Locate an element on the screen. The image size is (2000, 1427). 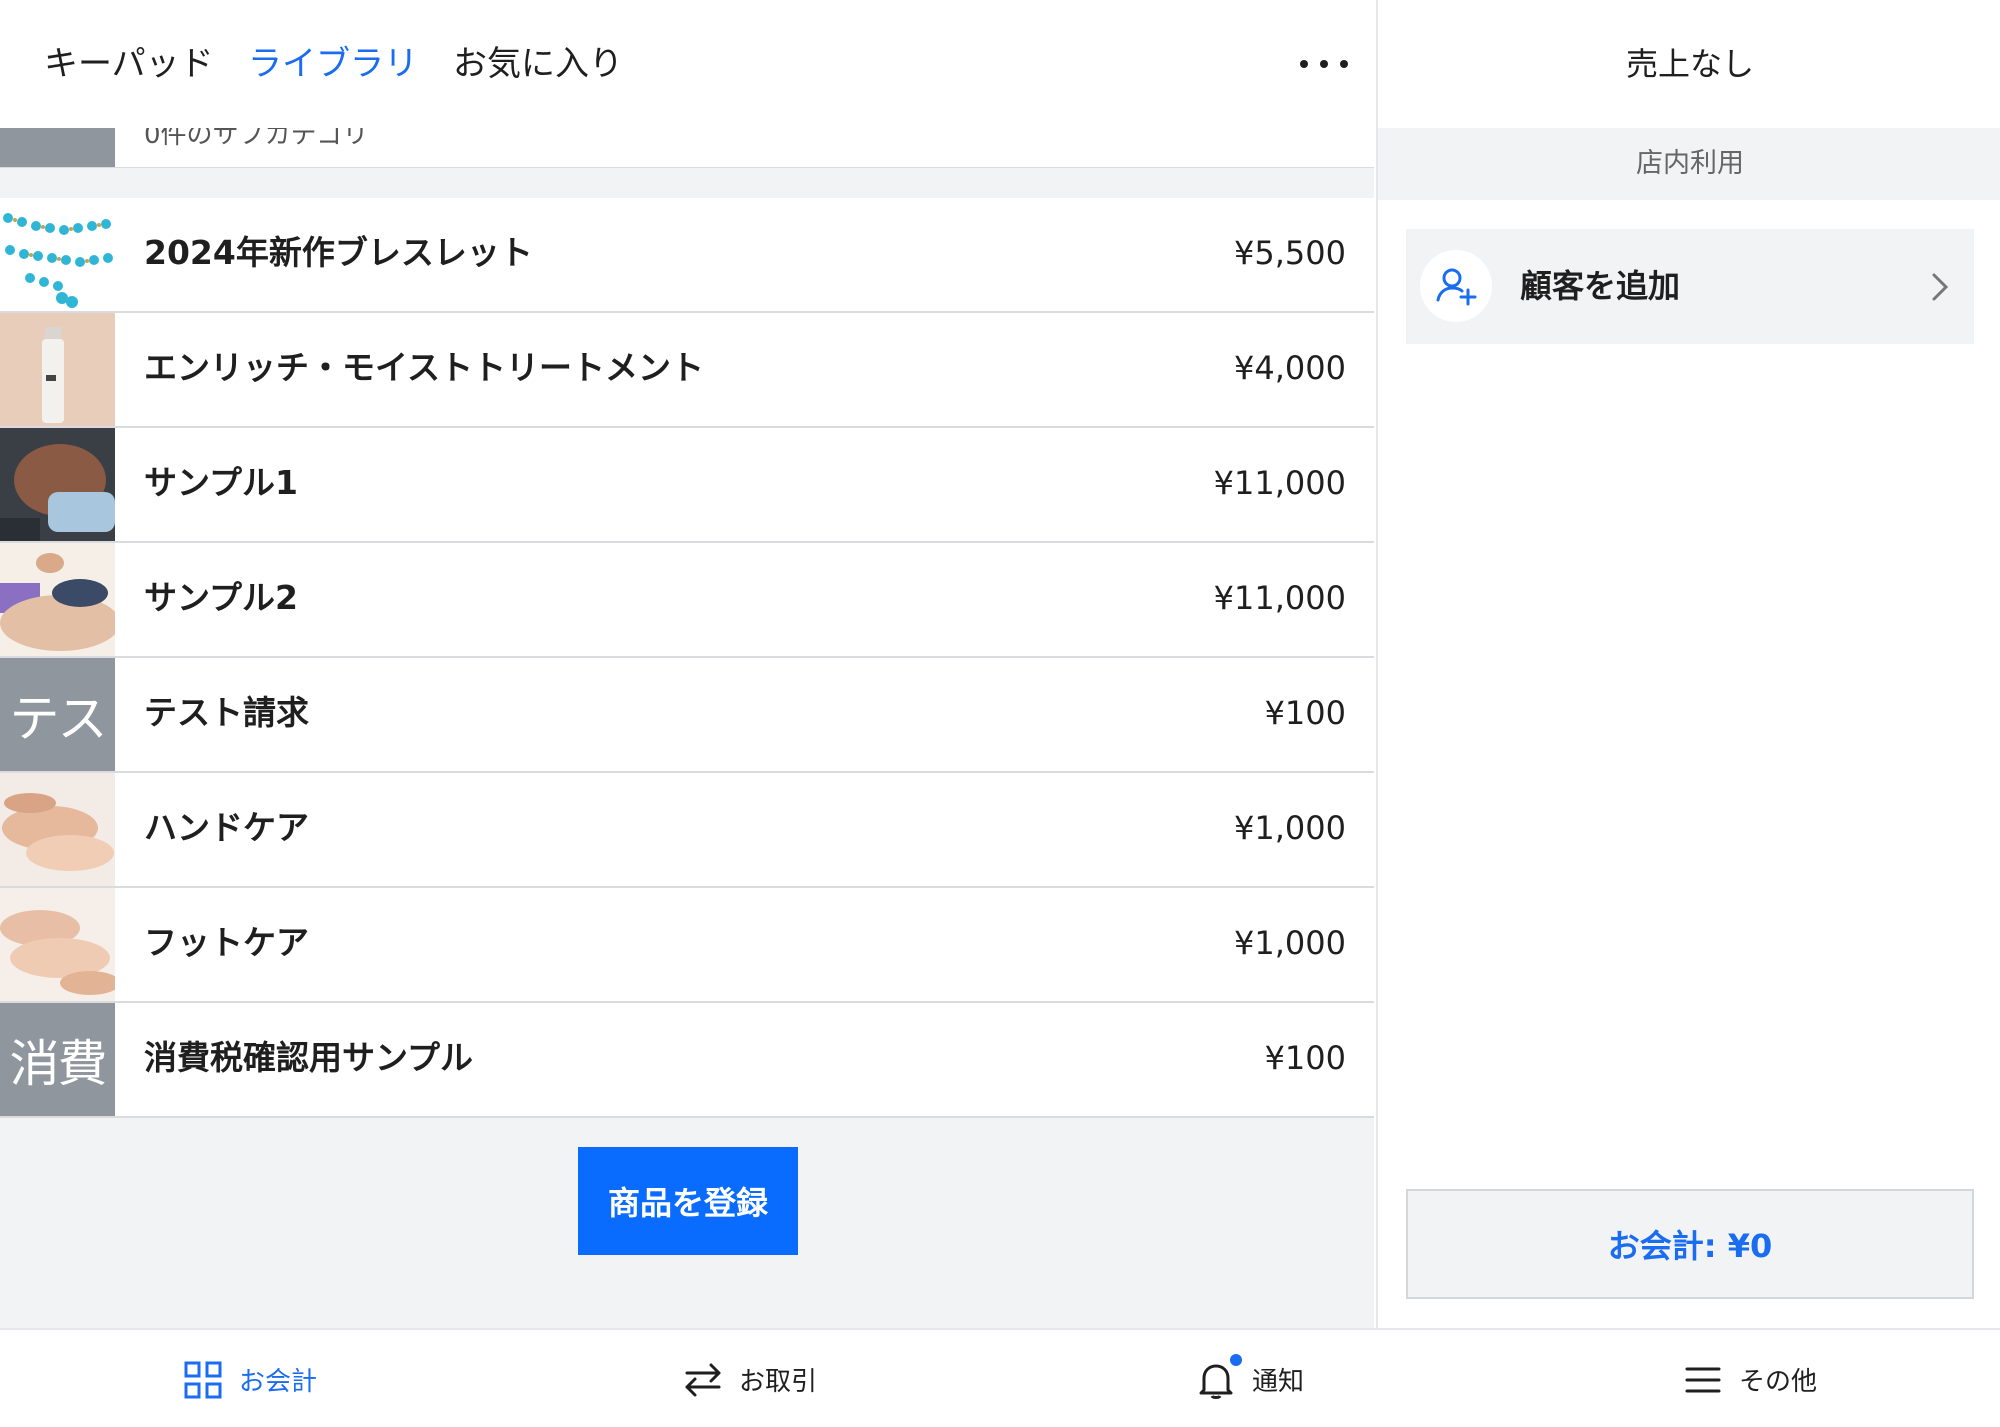
dine-option-selector: 店内利用 is located at coordinates (1689, 164).